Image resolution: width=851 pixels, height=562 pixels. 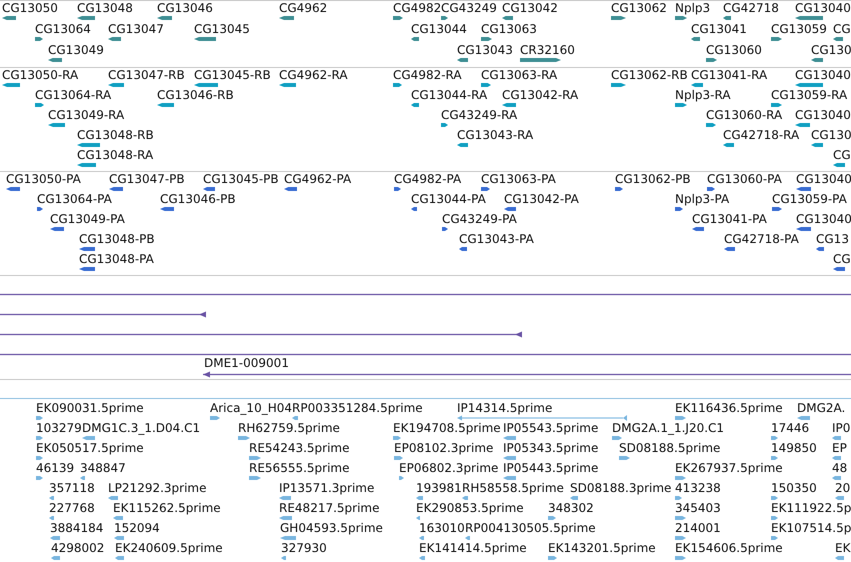 I want to click on feature-label: CG13042, so click(x=530, y=8).